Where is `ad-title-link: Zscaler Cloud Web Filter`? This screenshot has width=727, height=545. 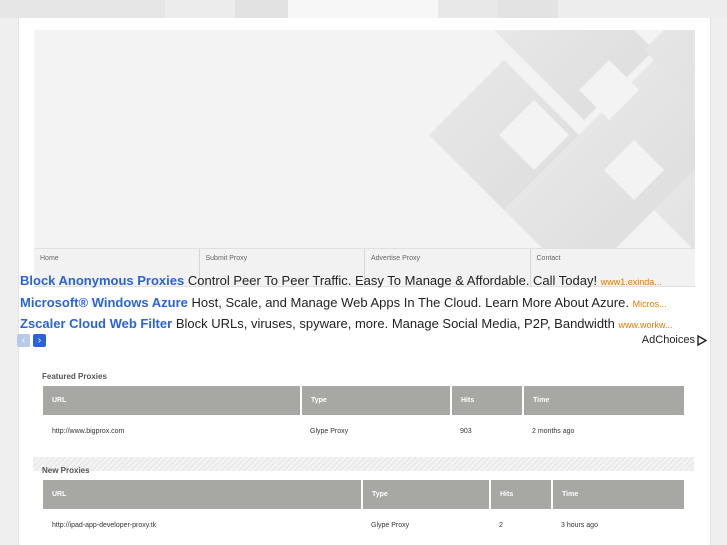 ad-title-link: Zscaler Cloud Web Filter is located at coordinates (96, 323).